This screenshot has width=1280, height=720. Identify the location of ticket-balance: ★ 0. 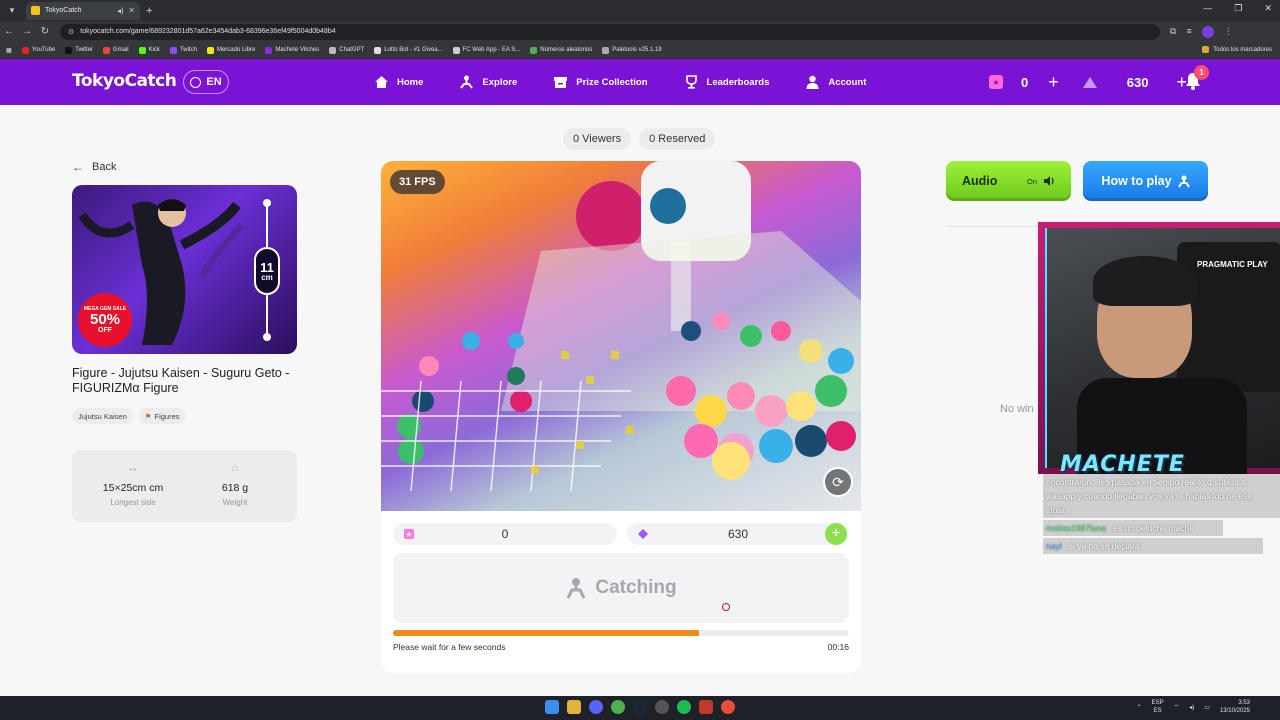
(505, 534).